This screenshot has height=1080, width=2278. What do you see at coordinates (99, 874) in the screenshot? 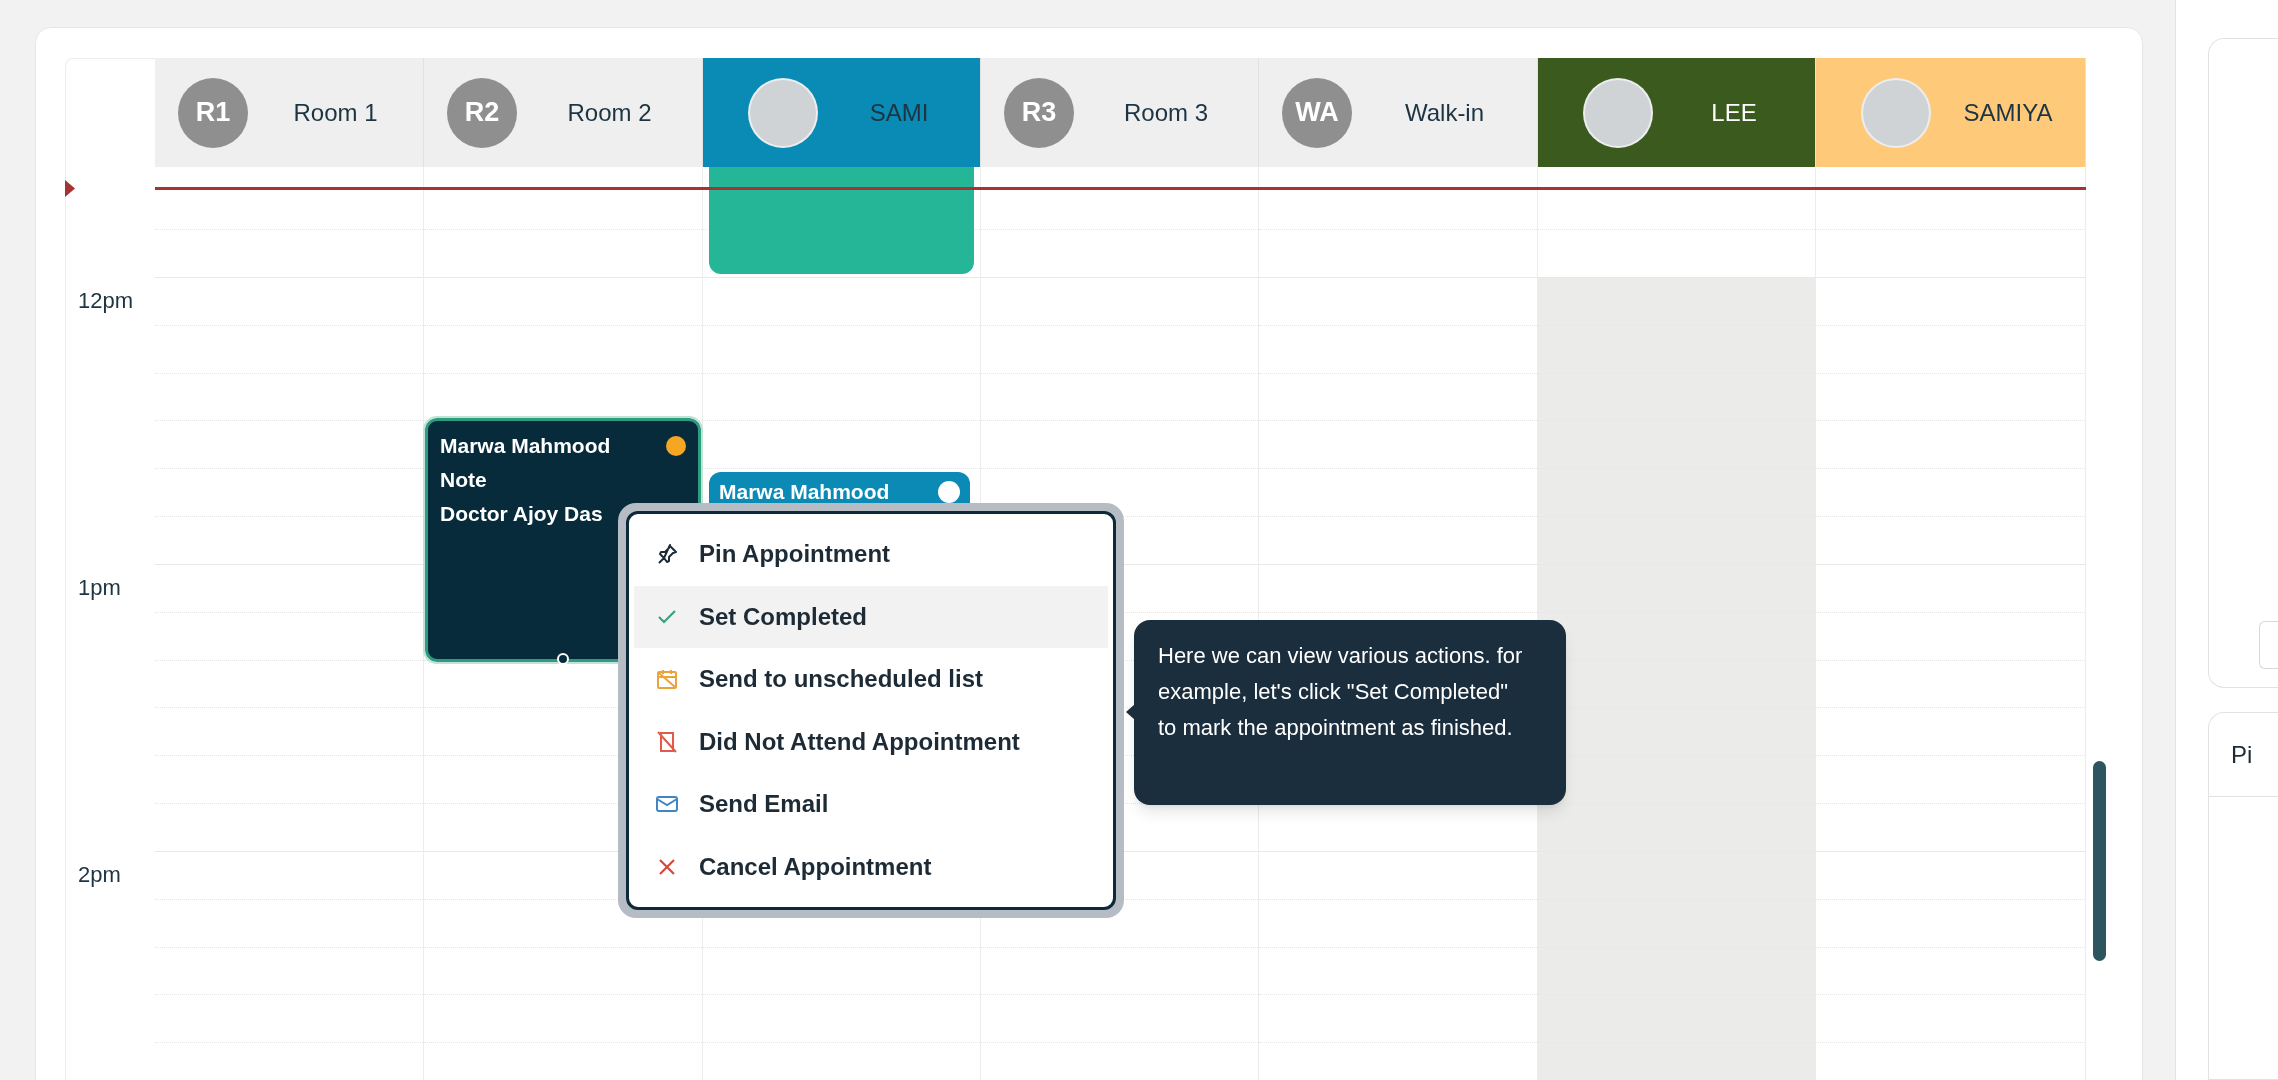
I see `time-label: 2pm` at bounding box center [99, 874].